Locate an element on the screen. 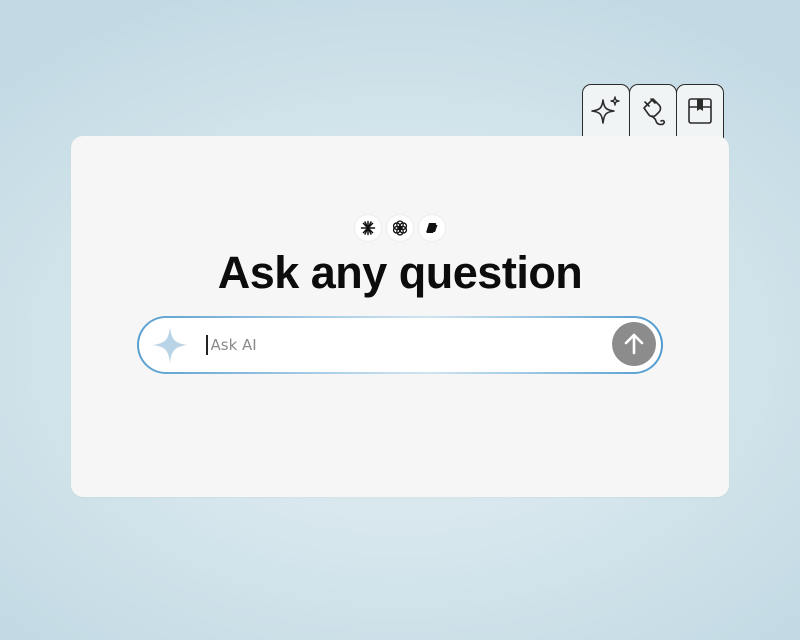  copilot-logo-icon is located at coordinates (432, 228).